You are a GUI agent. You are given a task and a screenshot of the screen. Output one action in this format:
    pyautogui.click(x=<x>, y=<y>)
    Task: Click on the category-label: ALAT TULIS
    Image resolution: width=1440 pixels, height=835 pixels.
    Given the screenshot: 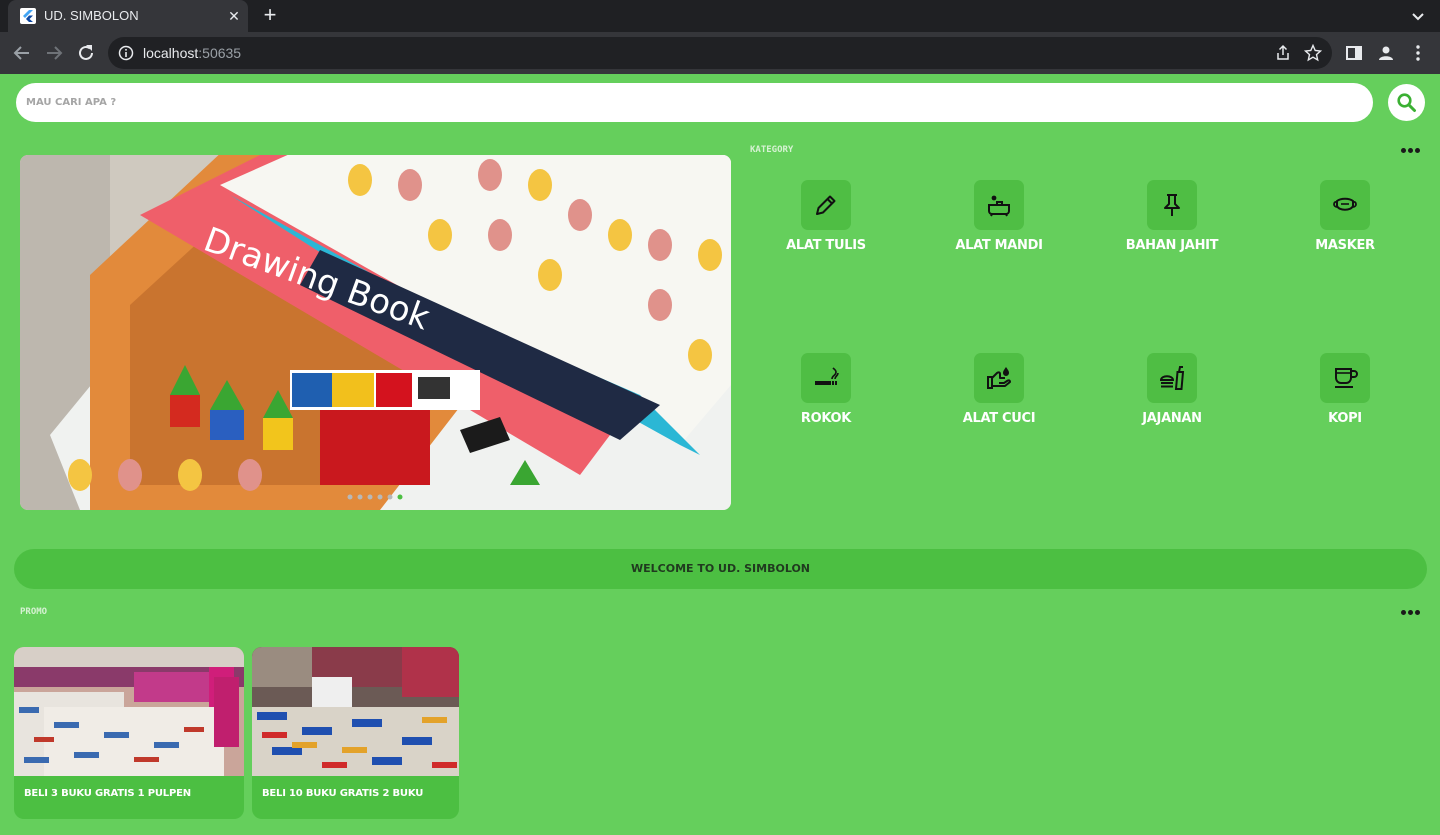 What is the action you would take?
    pyautogui.click(x=826, y=245)
    